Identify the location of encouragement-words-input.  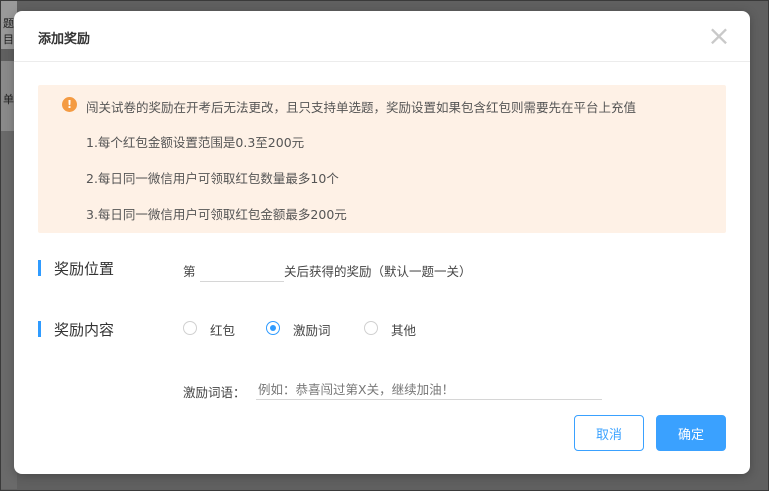
(429, 389).